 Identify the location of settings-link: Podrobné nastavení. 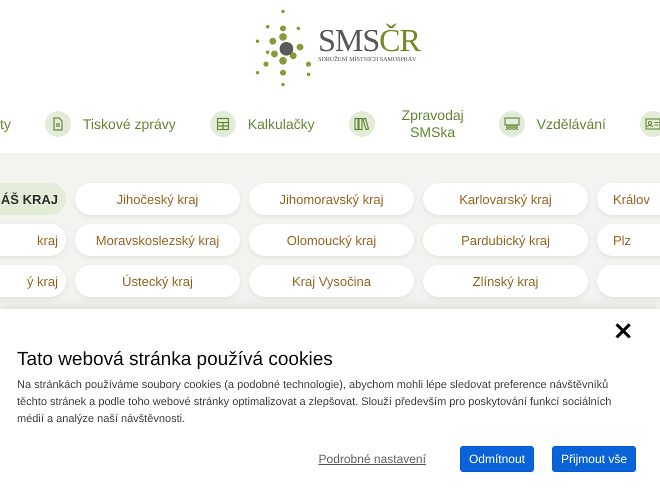
(372, 459).